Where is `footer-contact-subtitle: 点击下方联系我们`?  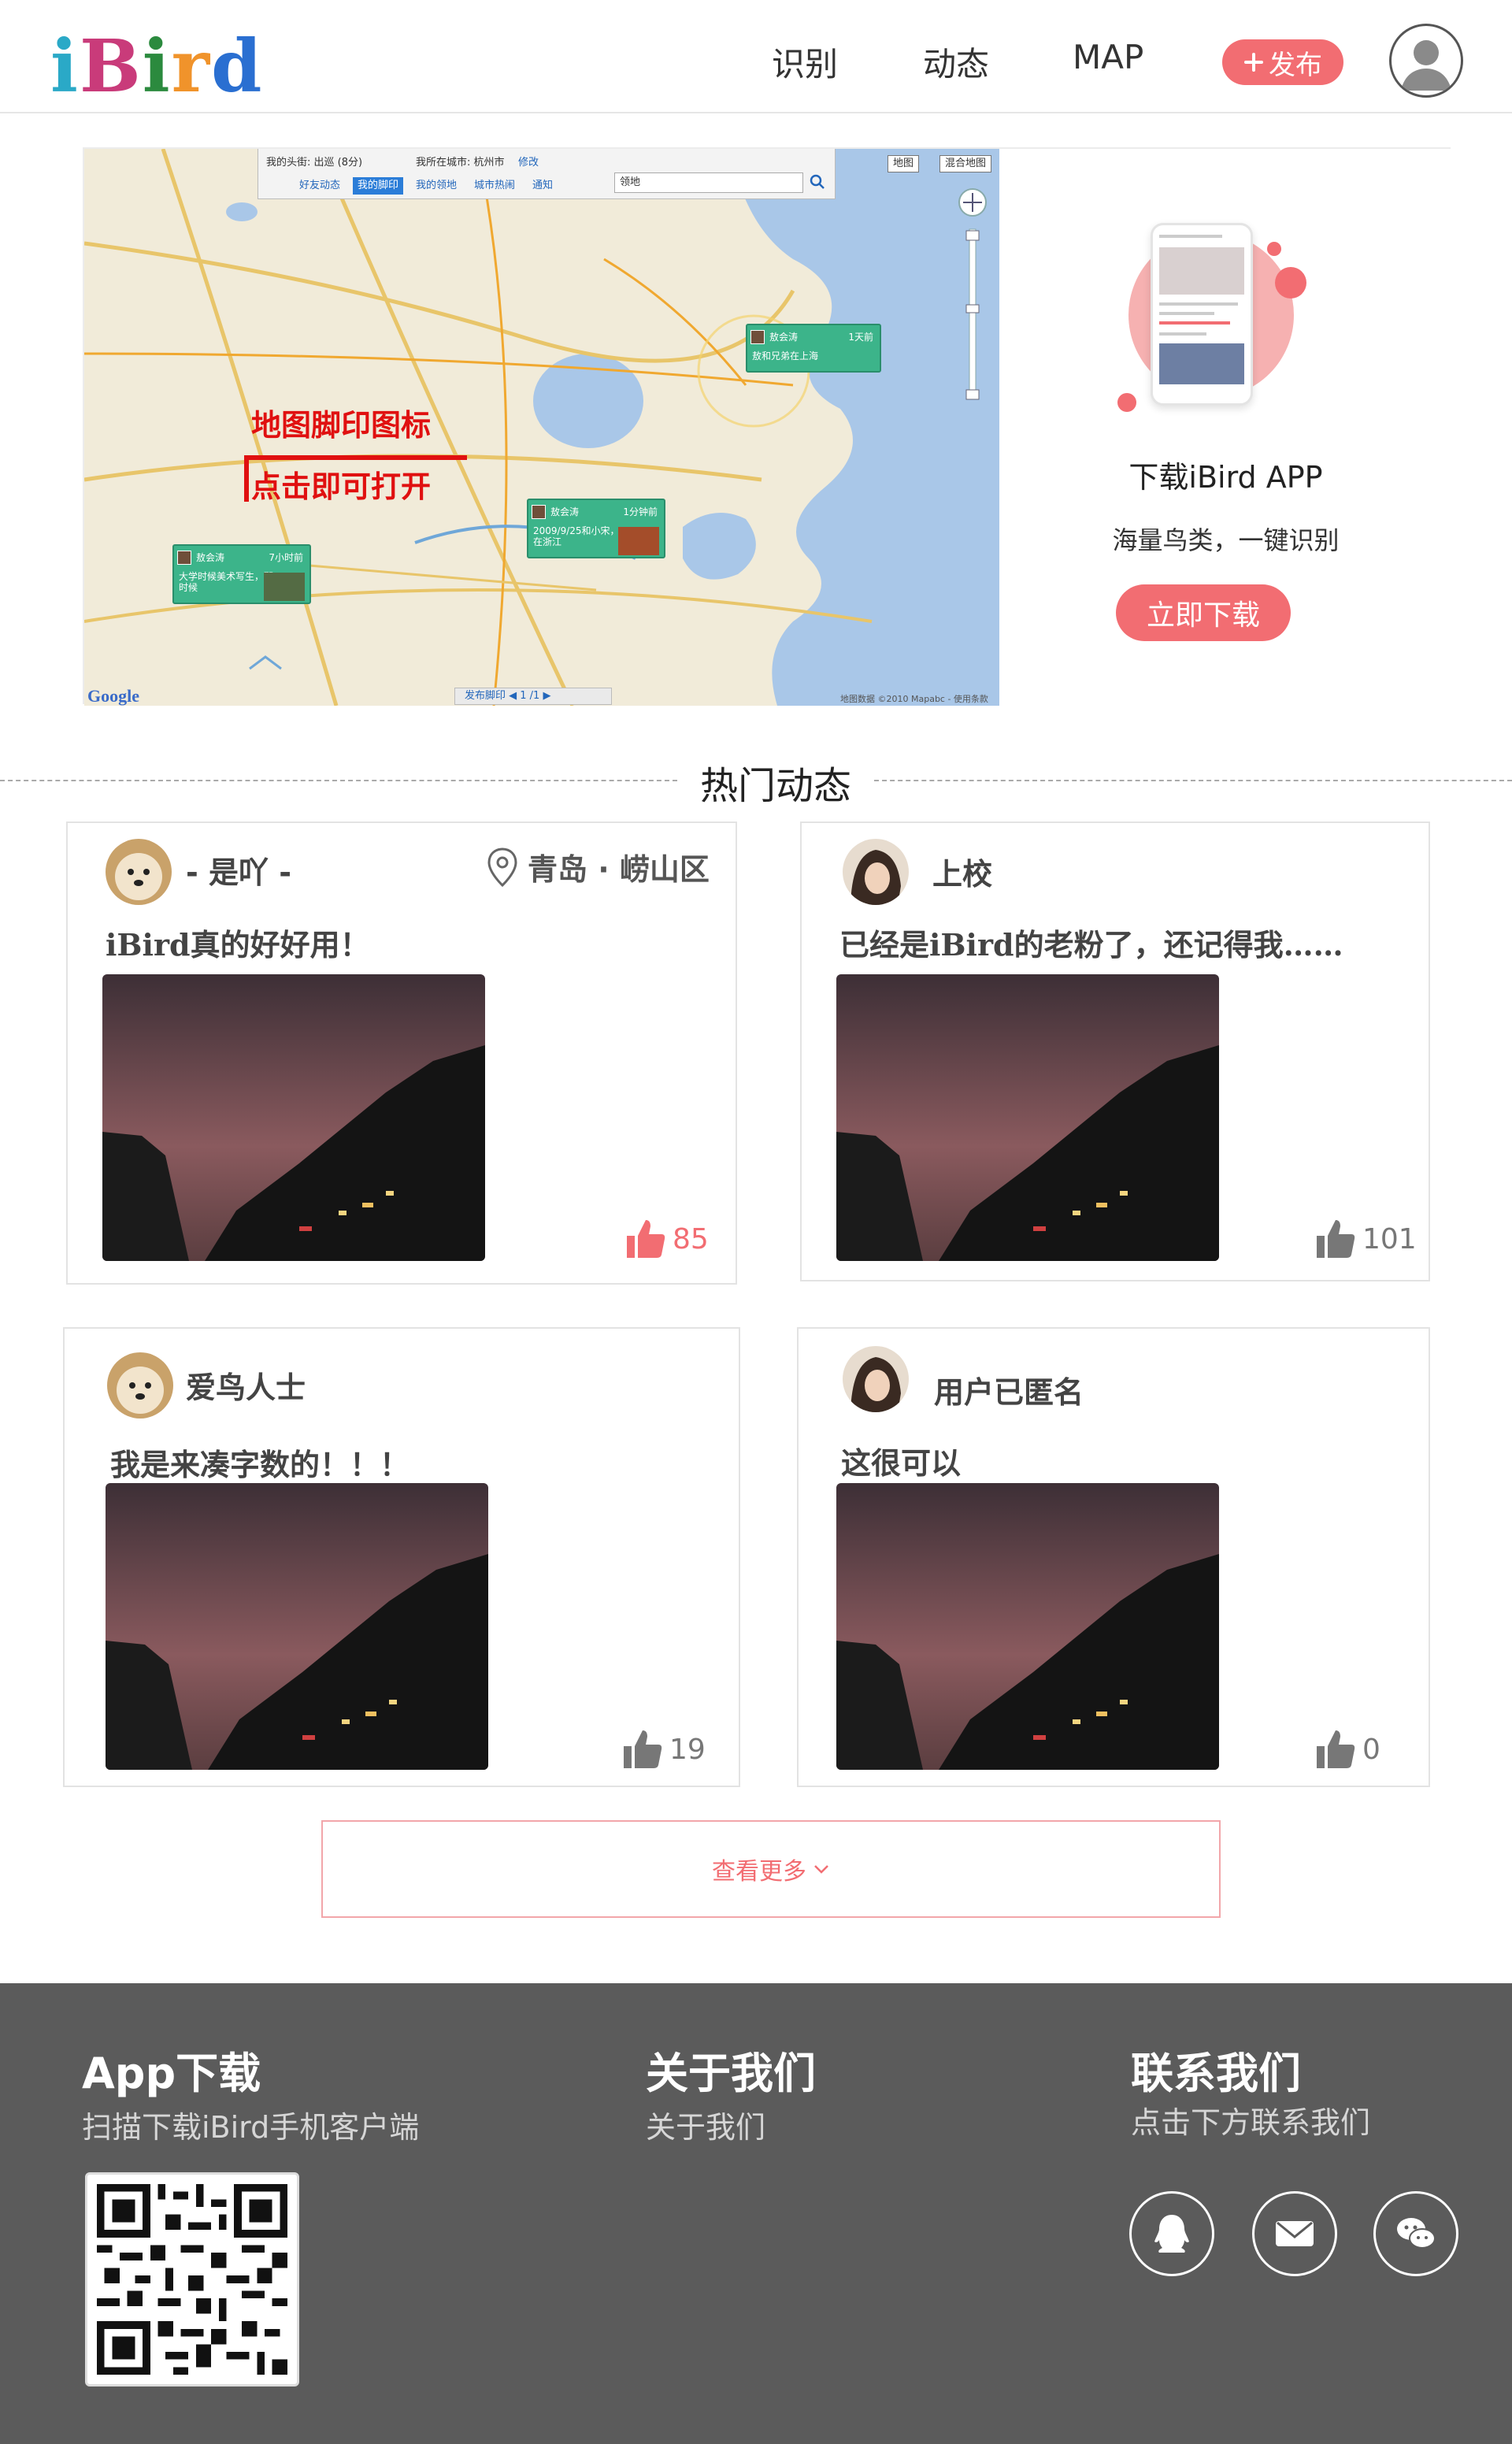 footer-contact-subtitle: 点击下方联系我们 is located at coordinates (1251, 2122).